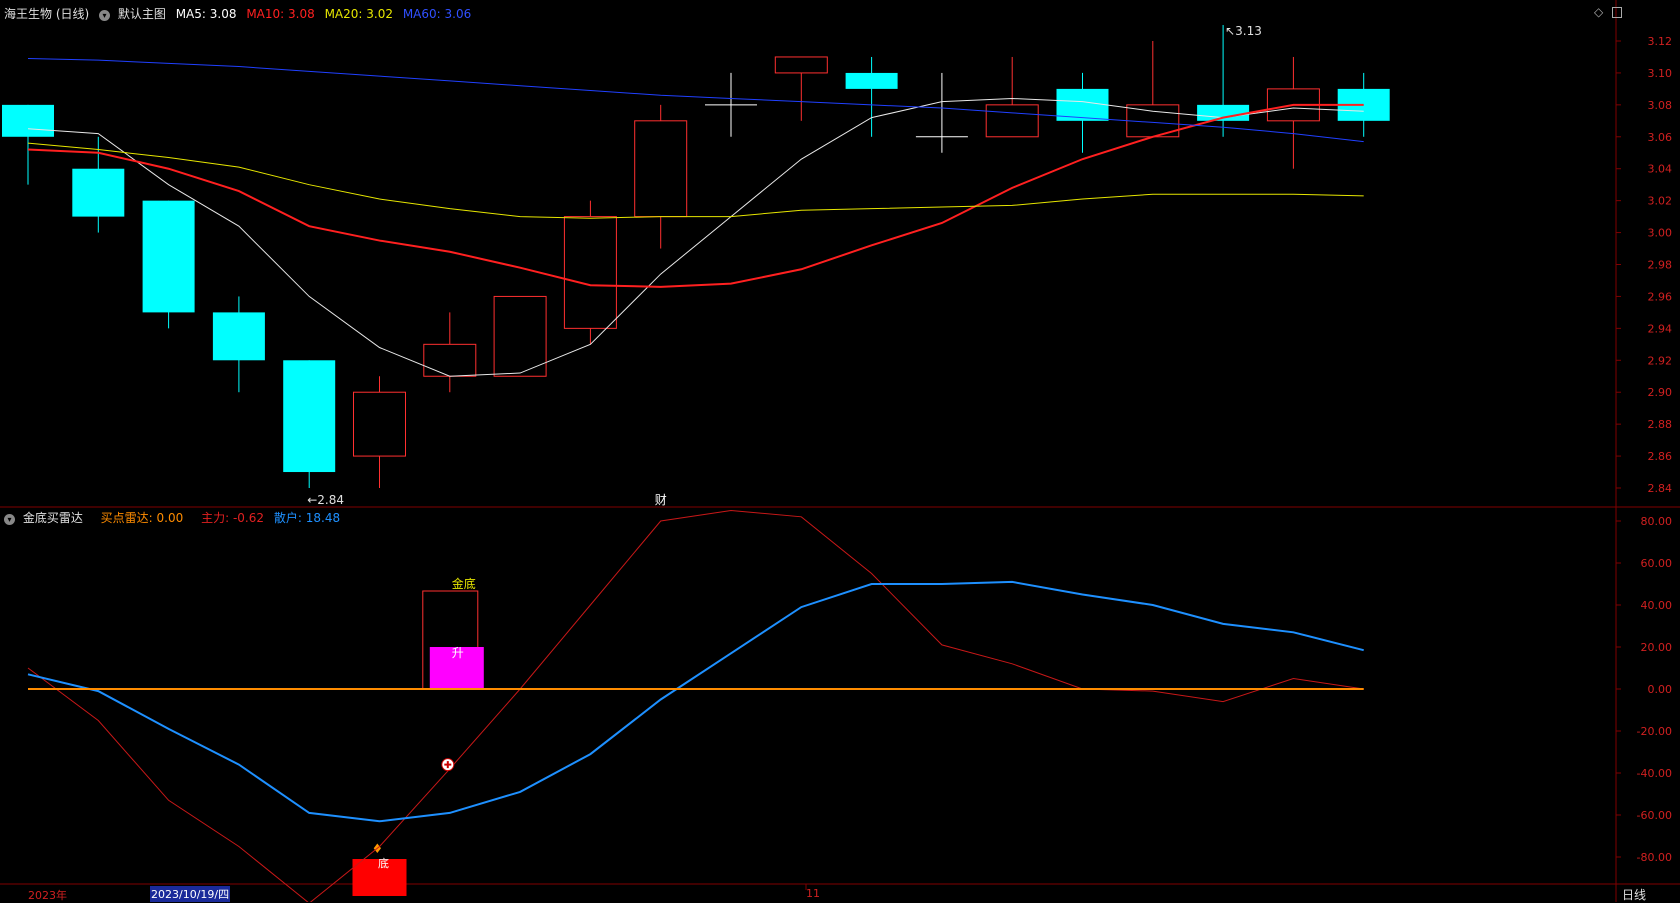  What do you see at coordinates (1660, 105) in the screenshot?
I see `price-tick-label: 3.08` at bounding box center [1660, 105].